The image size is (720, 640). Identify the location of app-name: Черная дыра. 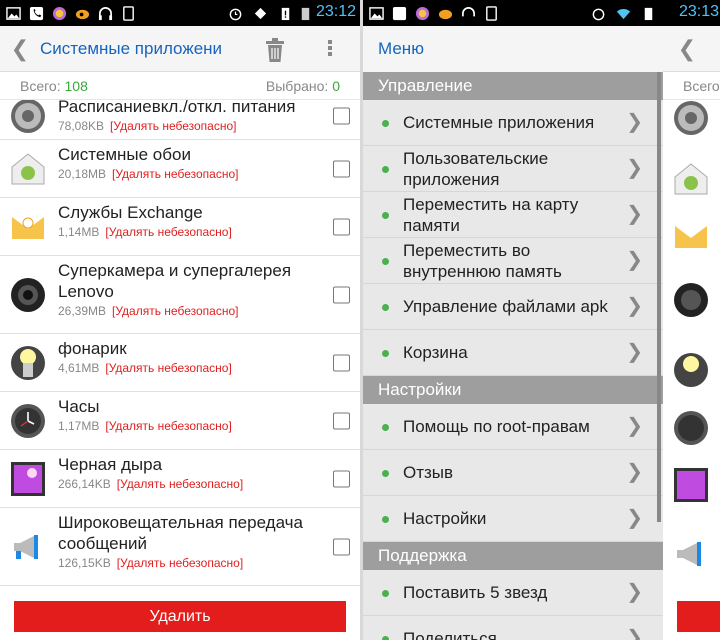
(110, 464).